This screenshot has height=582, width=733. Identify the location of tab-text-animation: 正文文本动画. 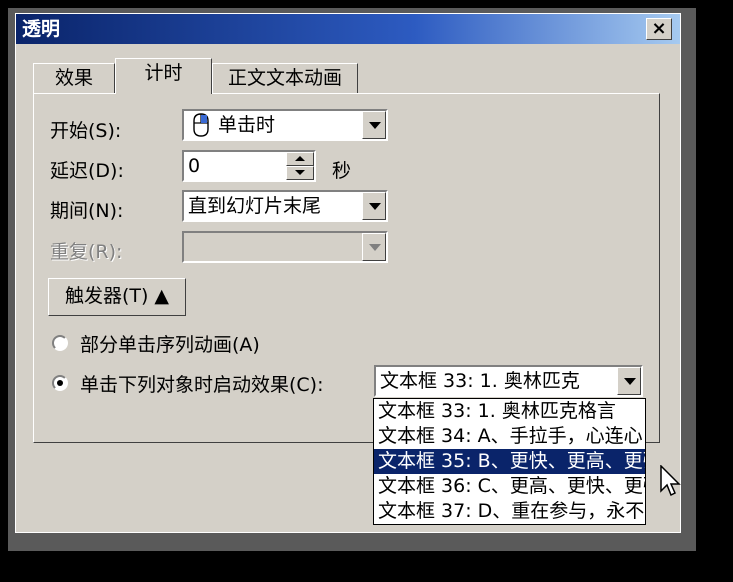
(285, 78).